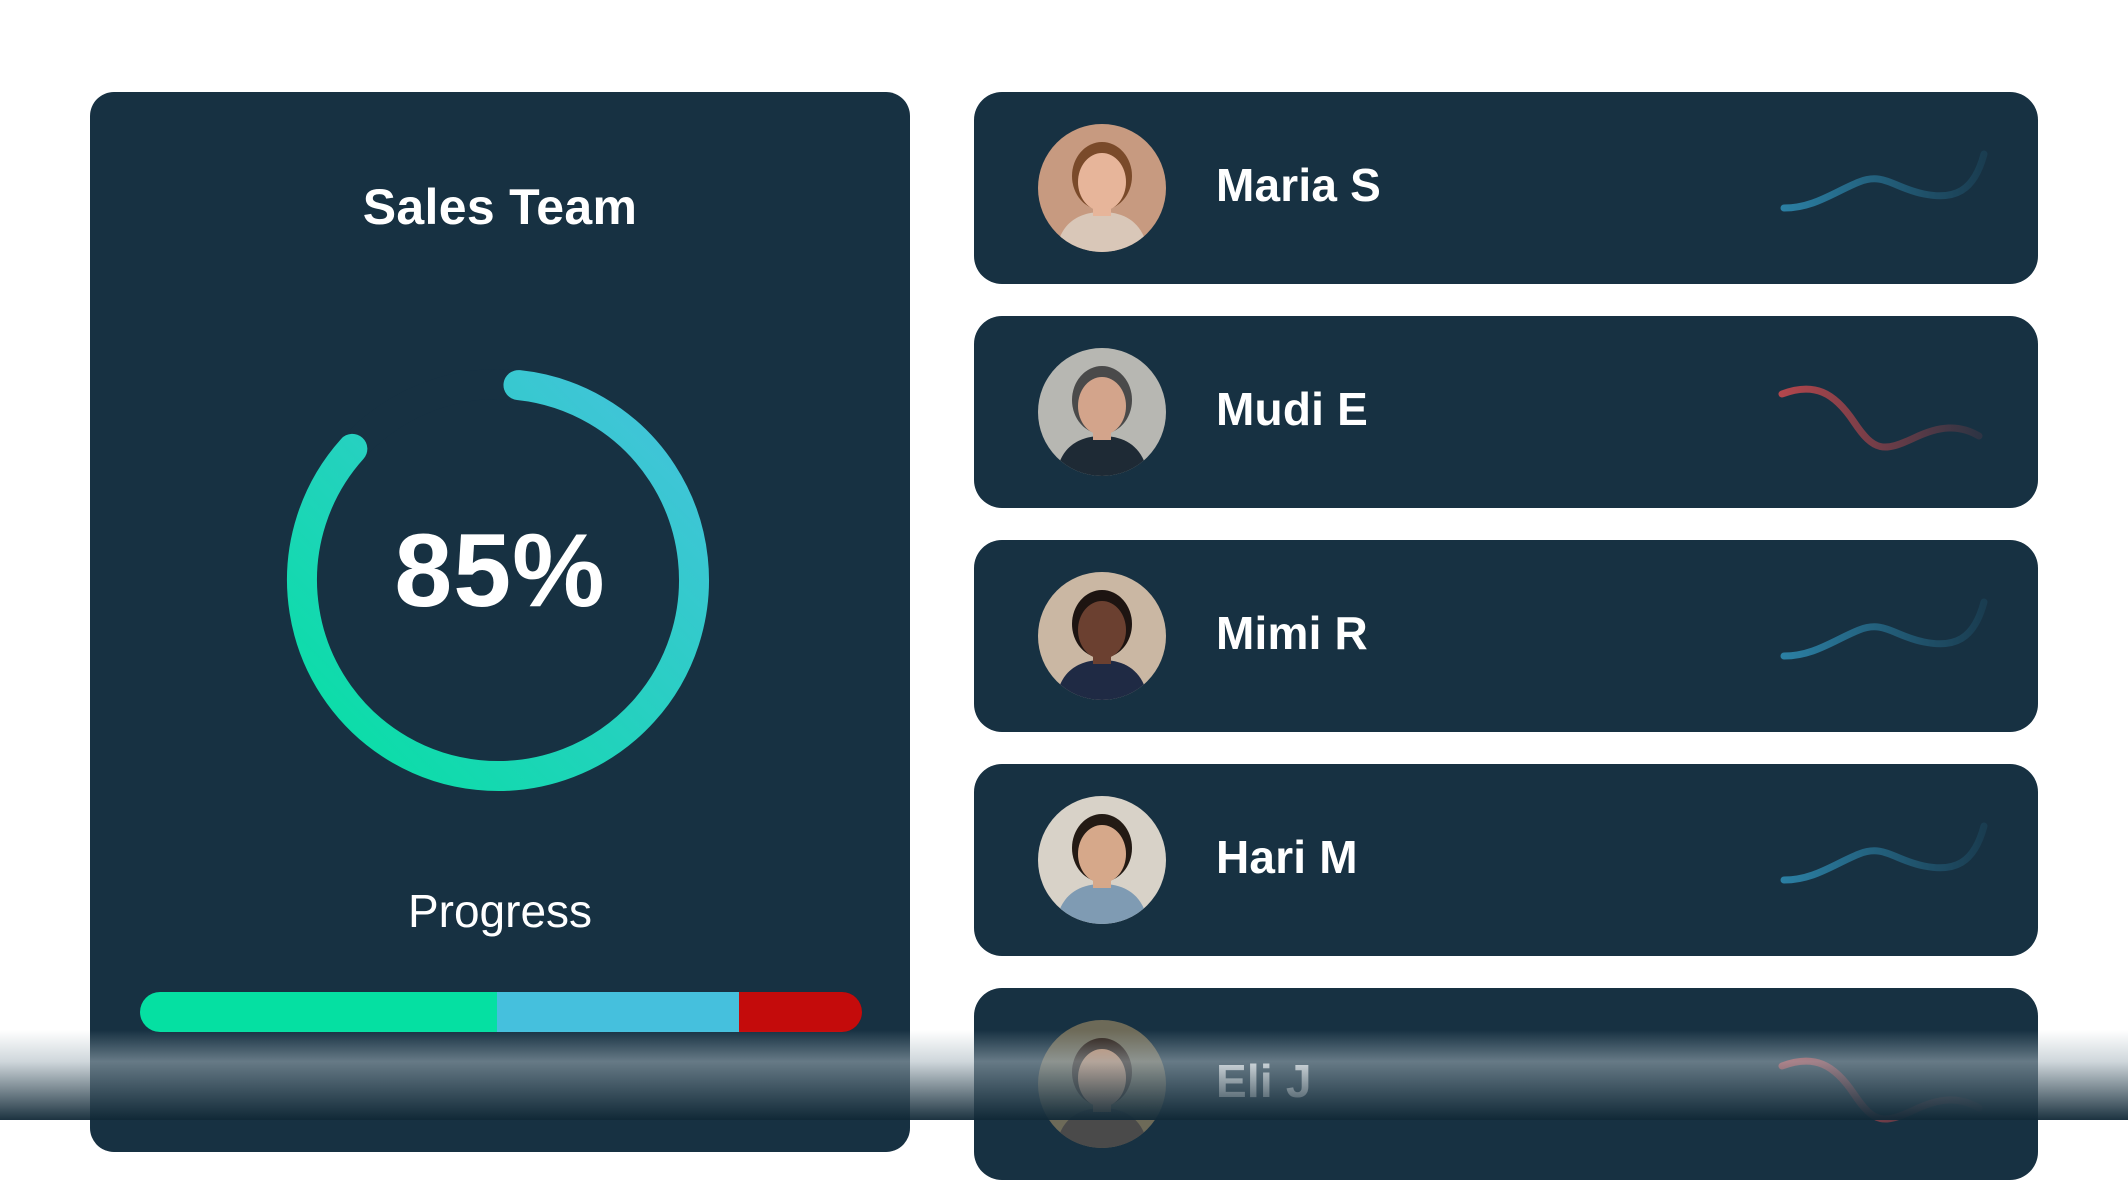 This screenshot has width=2128, height=1180. What do you see at coordinates (1506, 636) in the screenshot?
I see `member-card: Mimi R` at bounding box center [1506, 636].